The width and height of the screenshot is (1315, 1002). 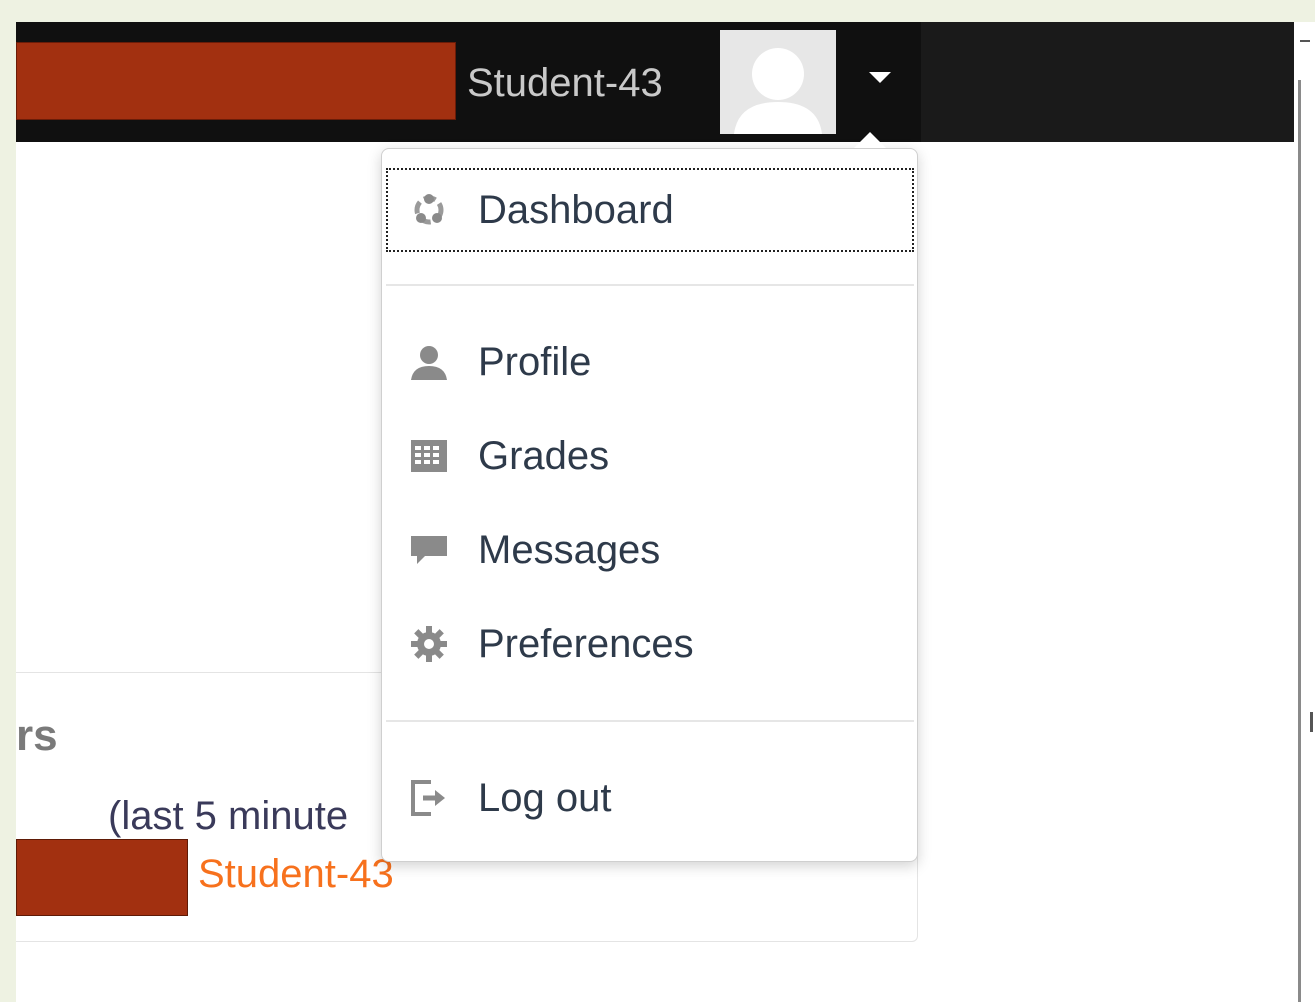 I want to click on menu-item-label: Preferences, so click(x=586, y=643).